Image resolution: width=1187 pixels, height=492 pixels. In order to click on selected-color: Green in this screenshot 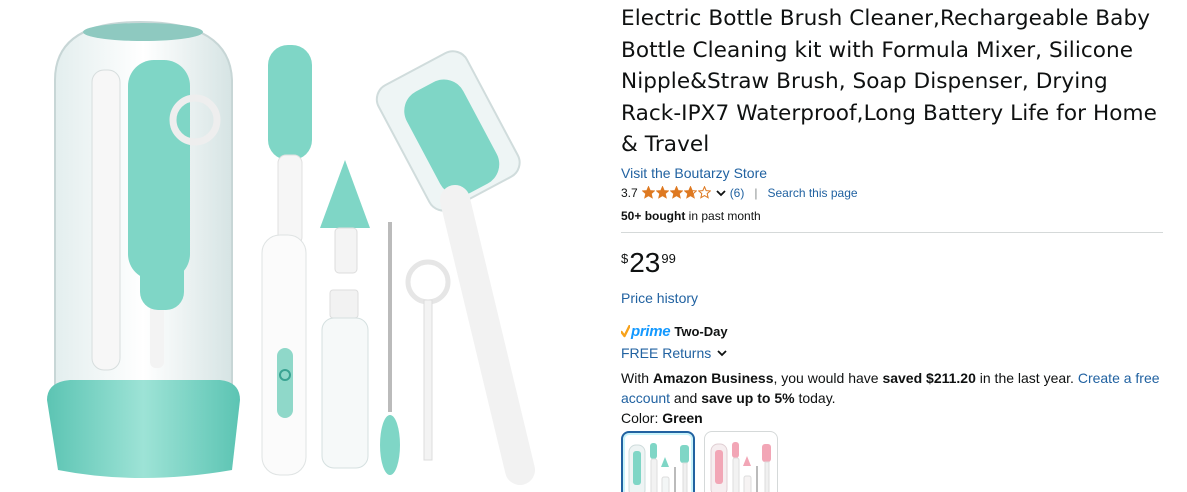, I will do `click(682, 417)`.